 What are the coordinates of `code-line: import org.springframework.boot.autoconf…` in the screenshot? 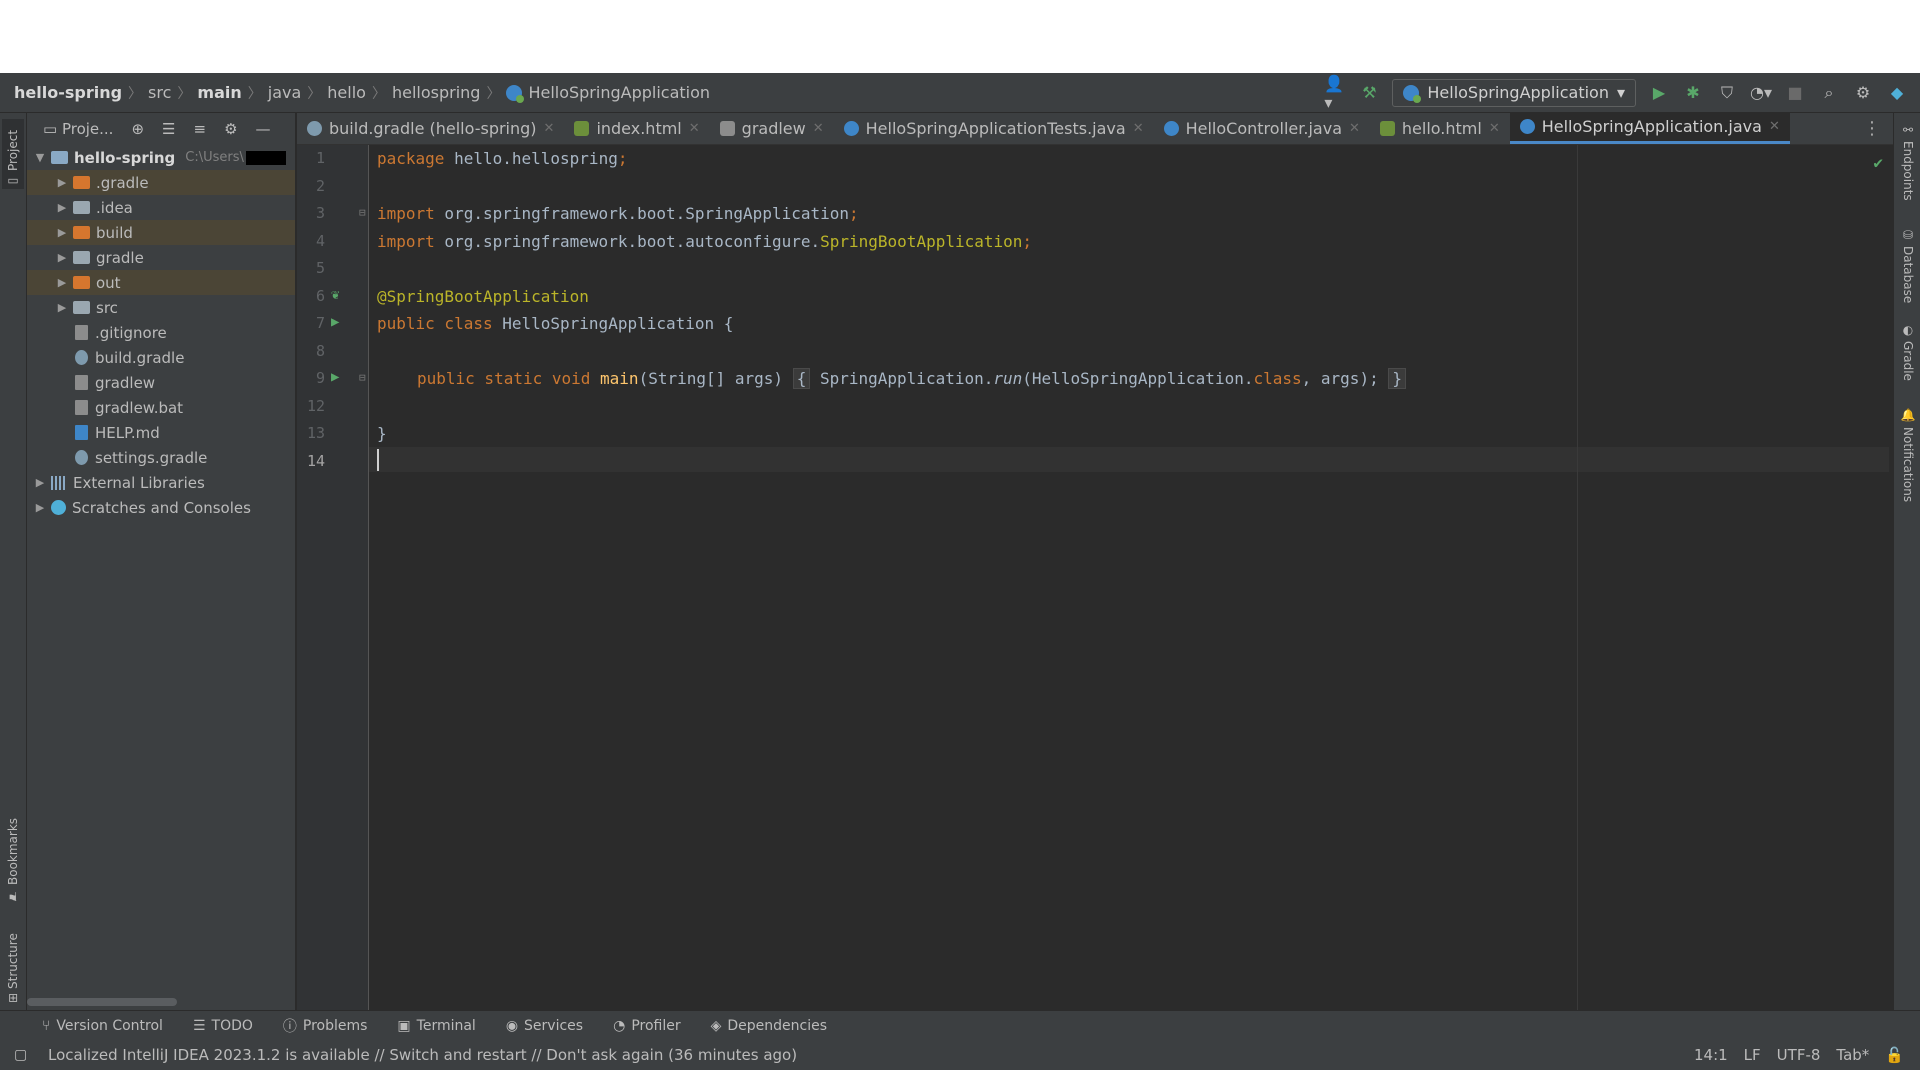 It's located at (704, 241).